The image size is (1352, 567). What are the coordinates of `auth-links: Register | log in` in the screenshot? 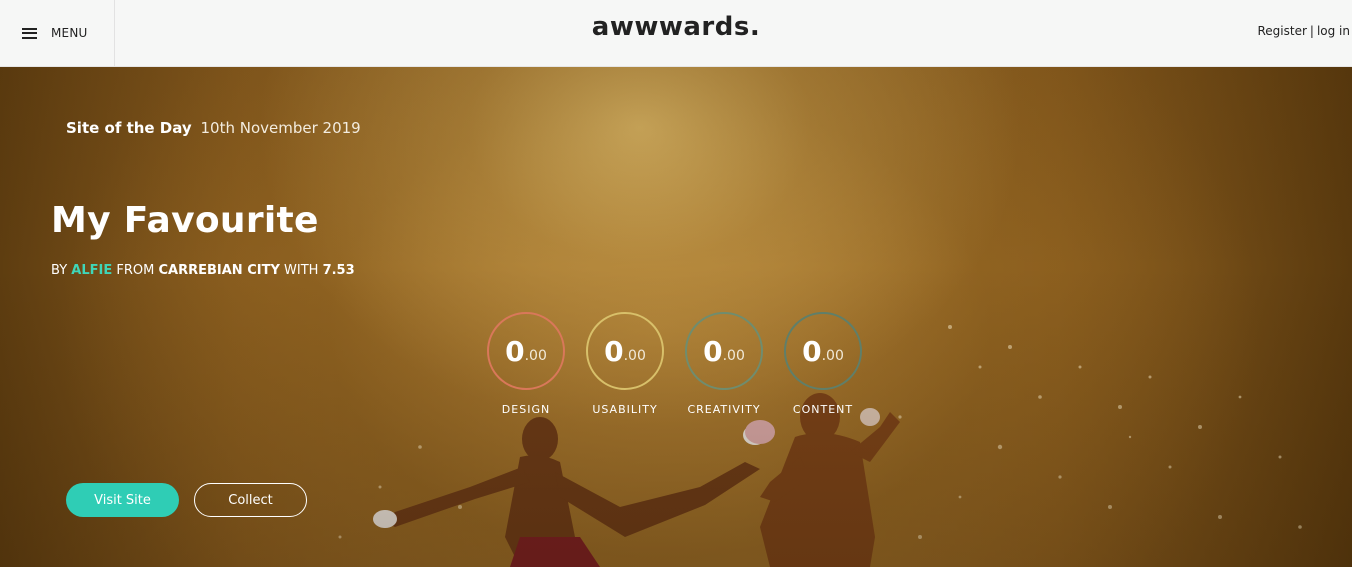 It's located at (1304, 31).